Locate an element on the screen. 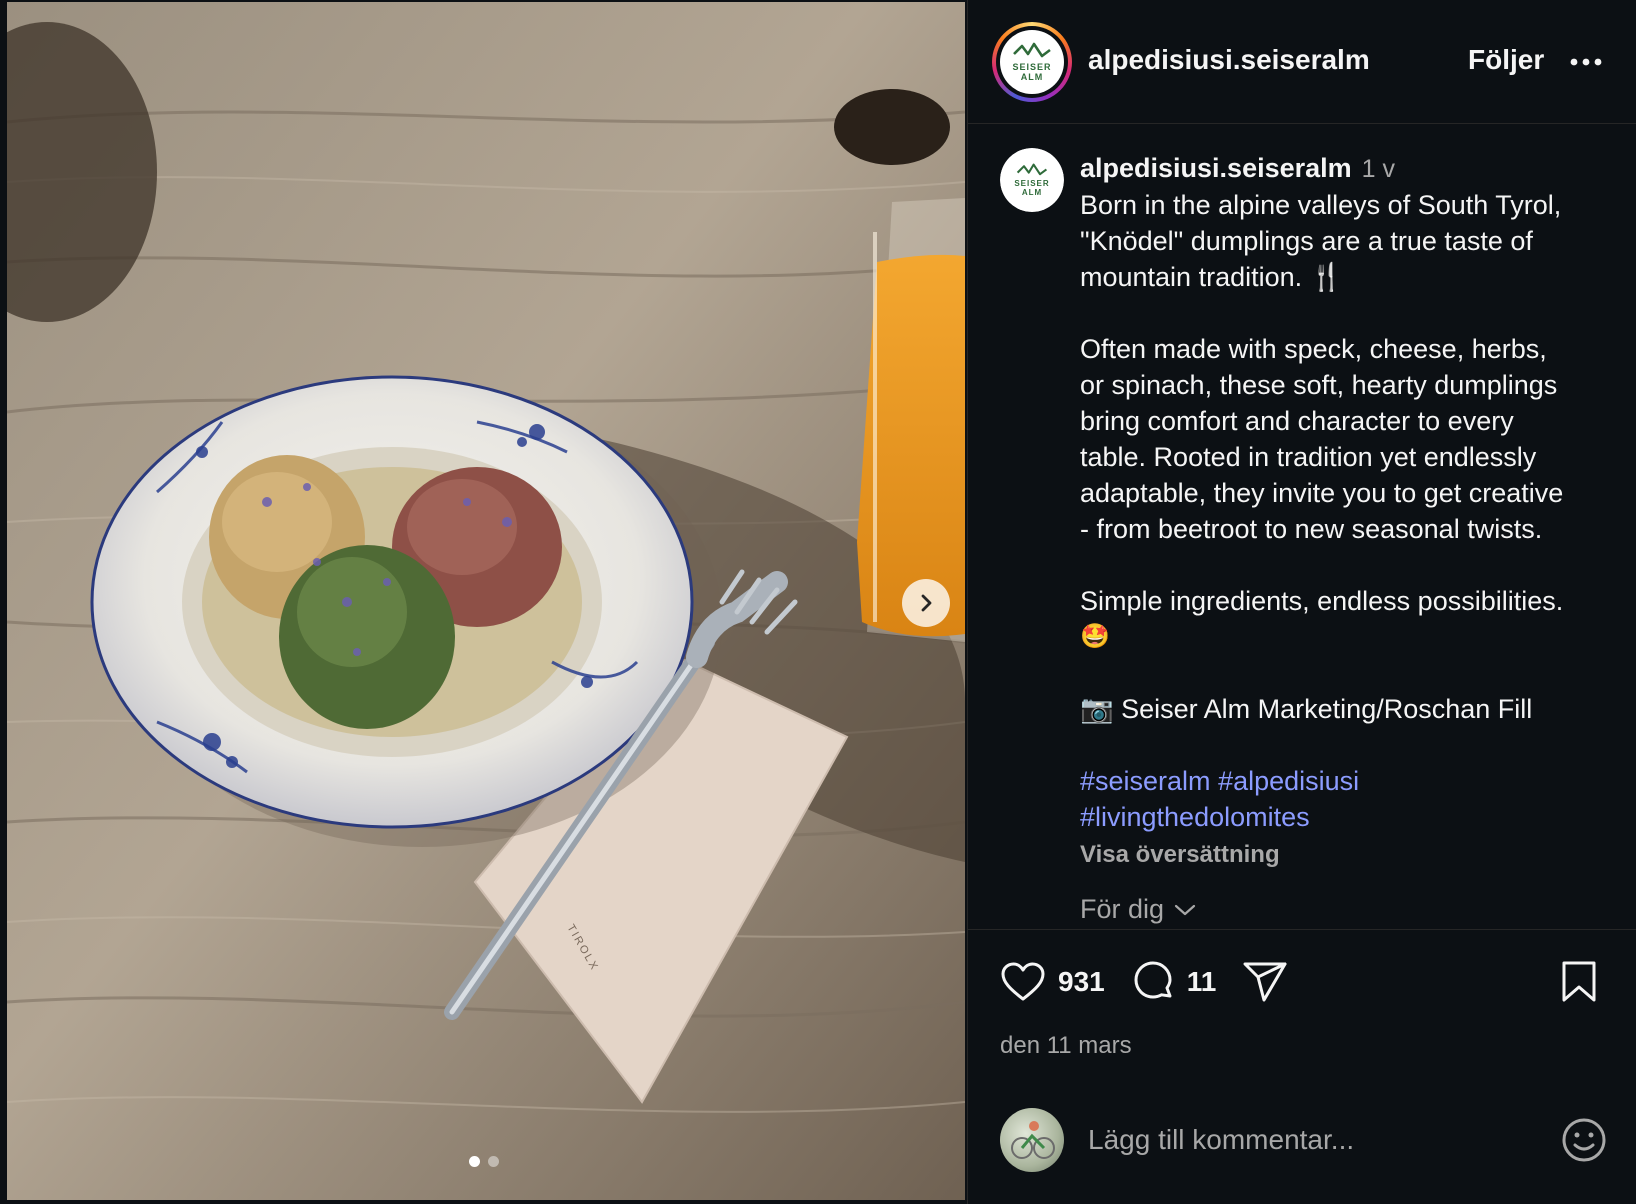  caption-line: mountain tradition. 🍴 is located at coordinates (1212, 277).